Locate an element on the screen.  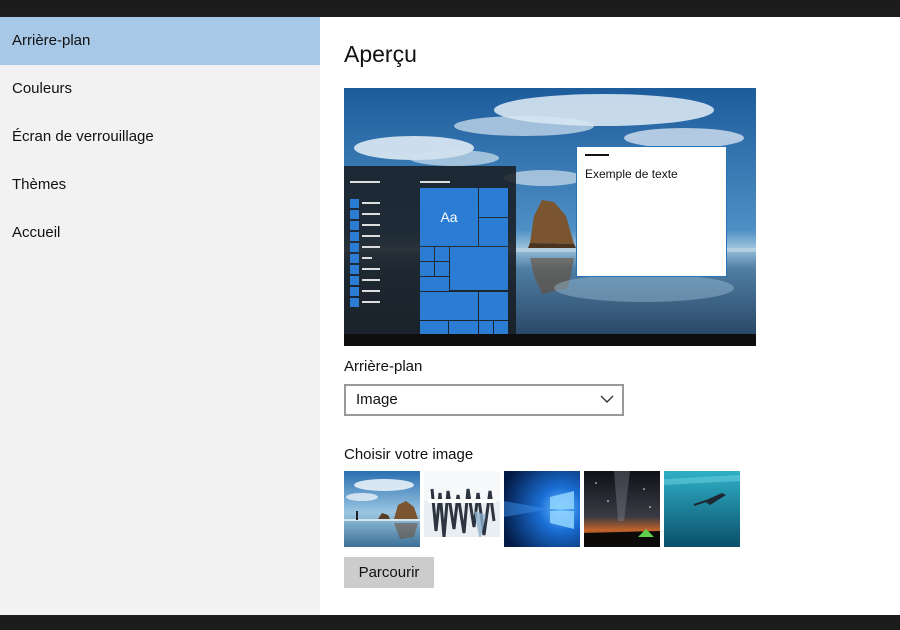
sample-text: Exemple de texte is located at coordinates (631, 174).